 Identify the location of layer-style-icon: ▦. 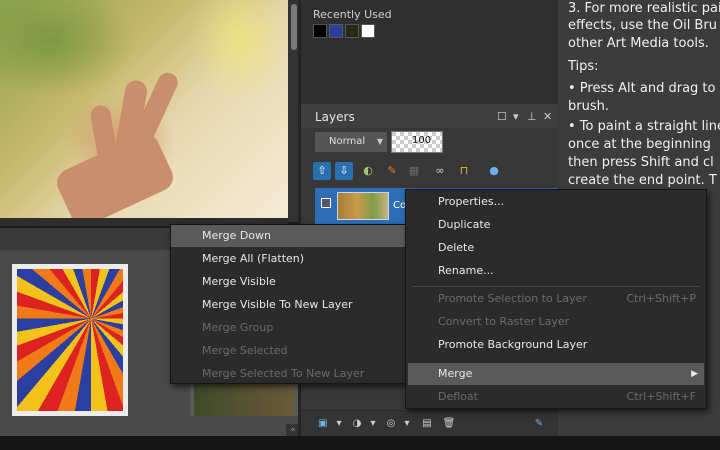
(414, 171).